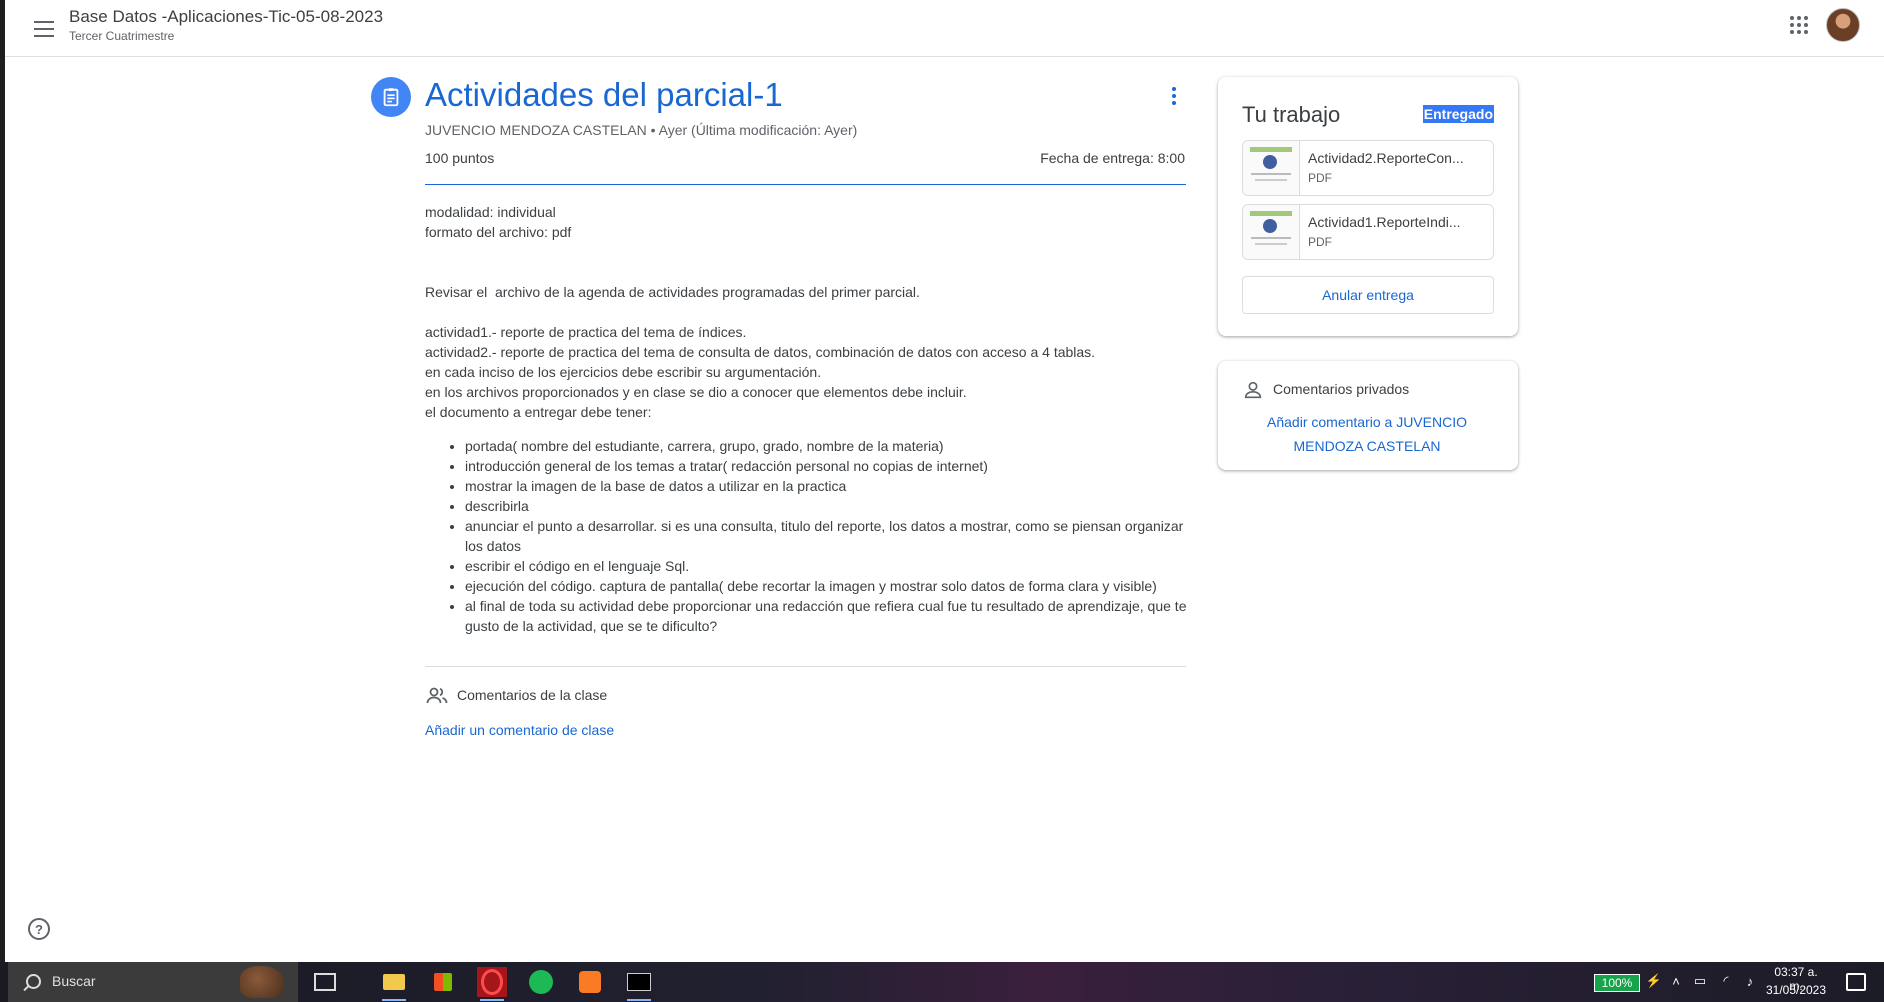 This screenshot has width=1884, height=1002. What do you see at coordinates (1750, 981) in the screenshot?
I see `volume-icon: ♪` at bounding box center [1750, 981].